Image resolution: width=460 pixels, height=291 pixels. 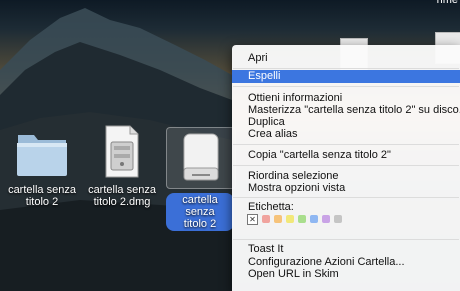 What do you see at coordinates (42, 154) in the screenshot?
I see `folder-icon` at bounding box center [42, 154].